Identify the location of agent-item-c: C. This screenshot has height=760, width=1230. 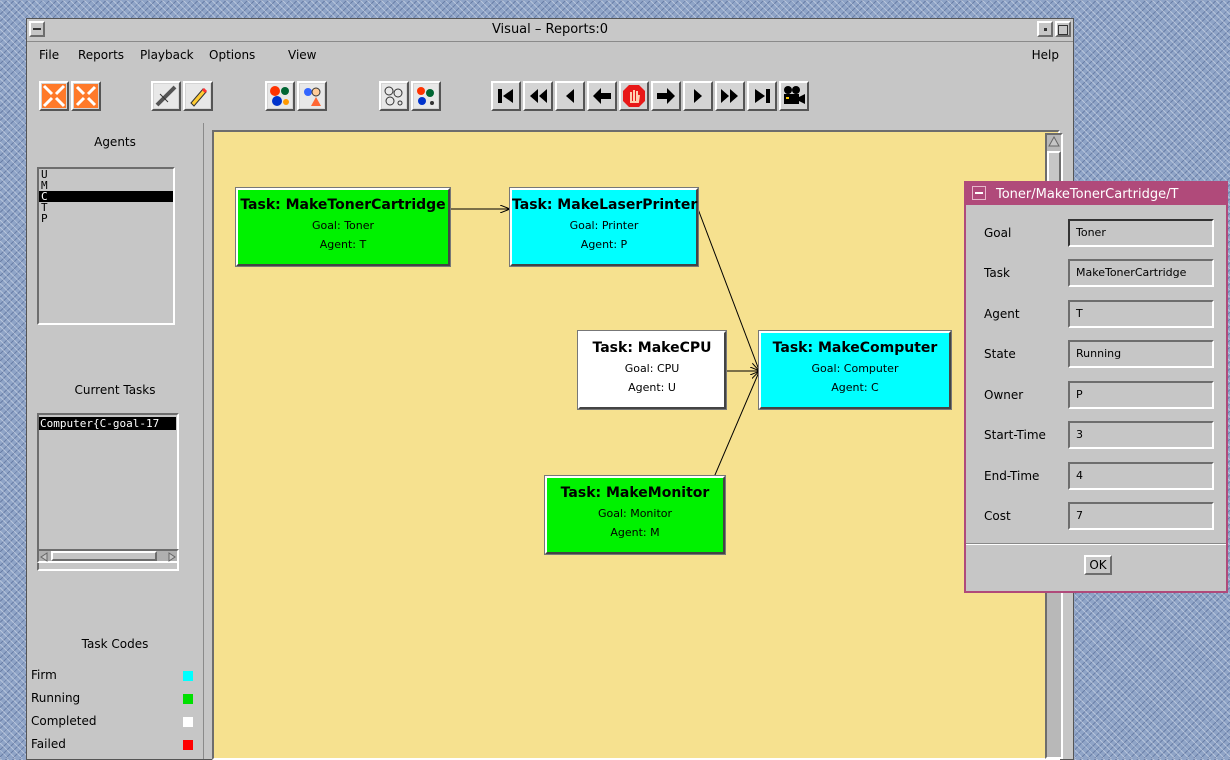
(106, 196).